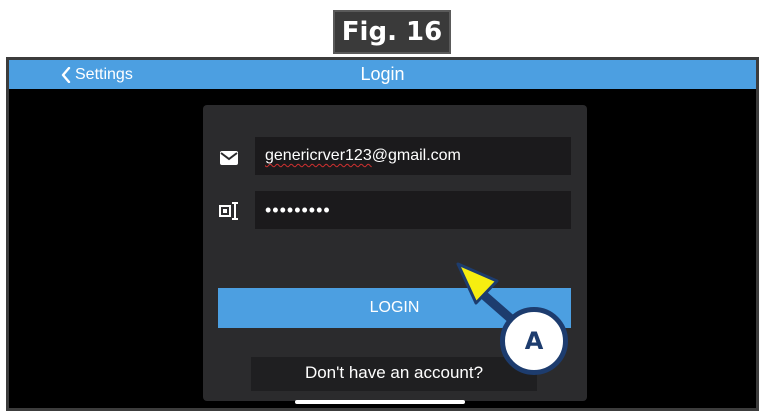  I want to click on page-title: Login, so click(382, 74).